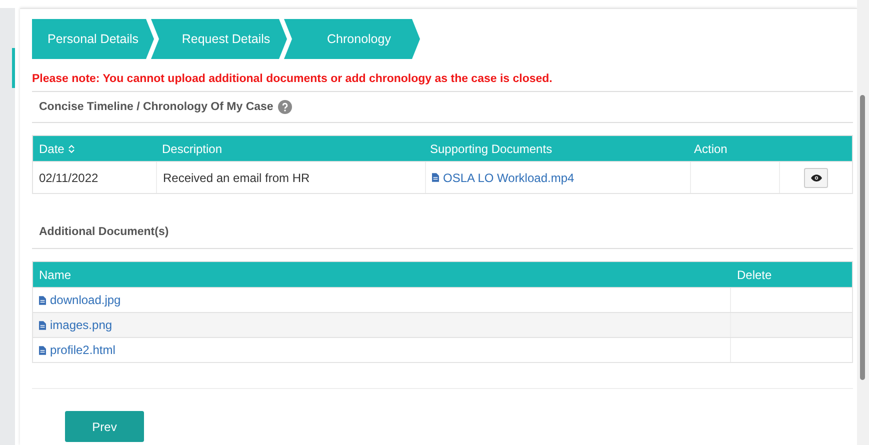 The image size is (869, 445). I want to click on document-link: profile2.html, so click(77, 350).